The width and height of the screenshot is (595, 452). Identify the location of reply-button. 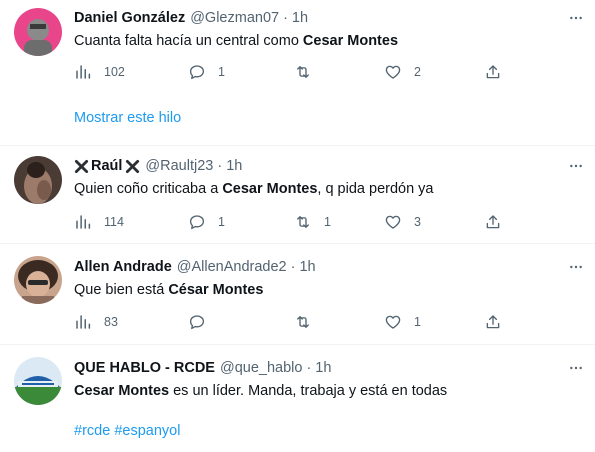
(203, 322).